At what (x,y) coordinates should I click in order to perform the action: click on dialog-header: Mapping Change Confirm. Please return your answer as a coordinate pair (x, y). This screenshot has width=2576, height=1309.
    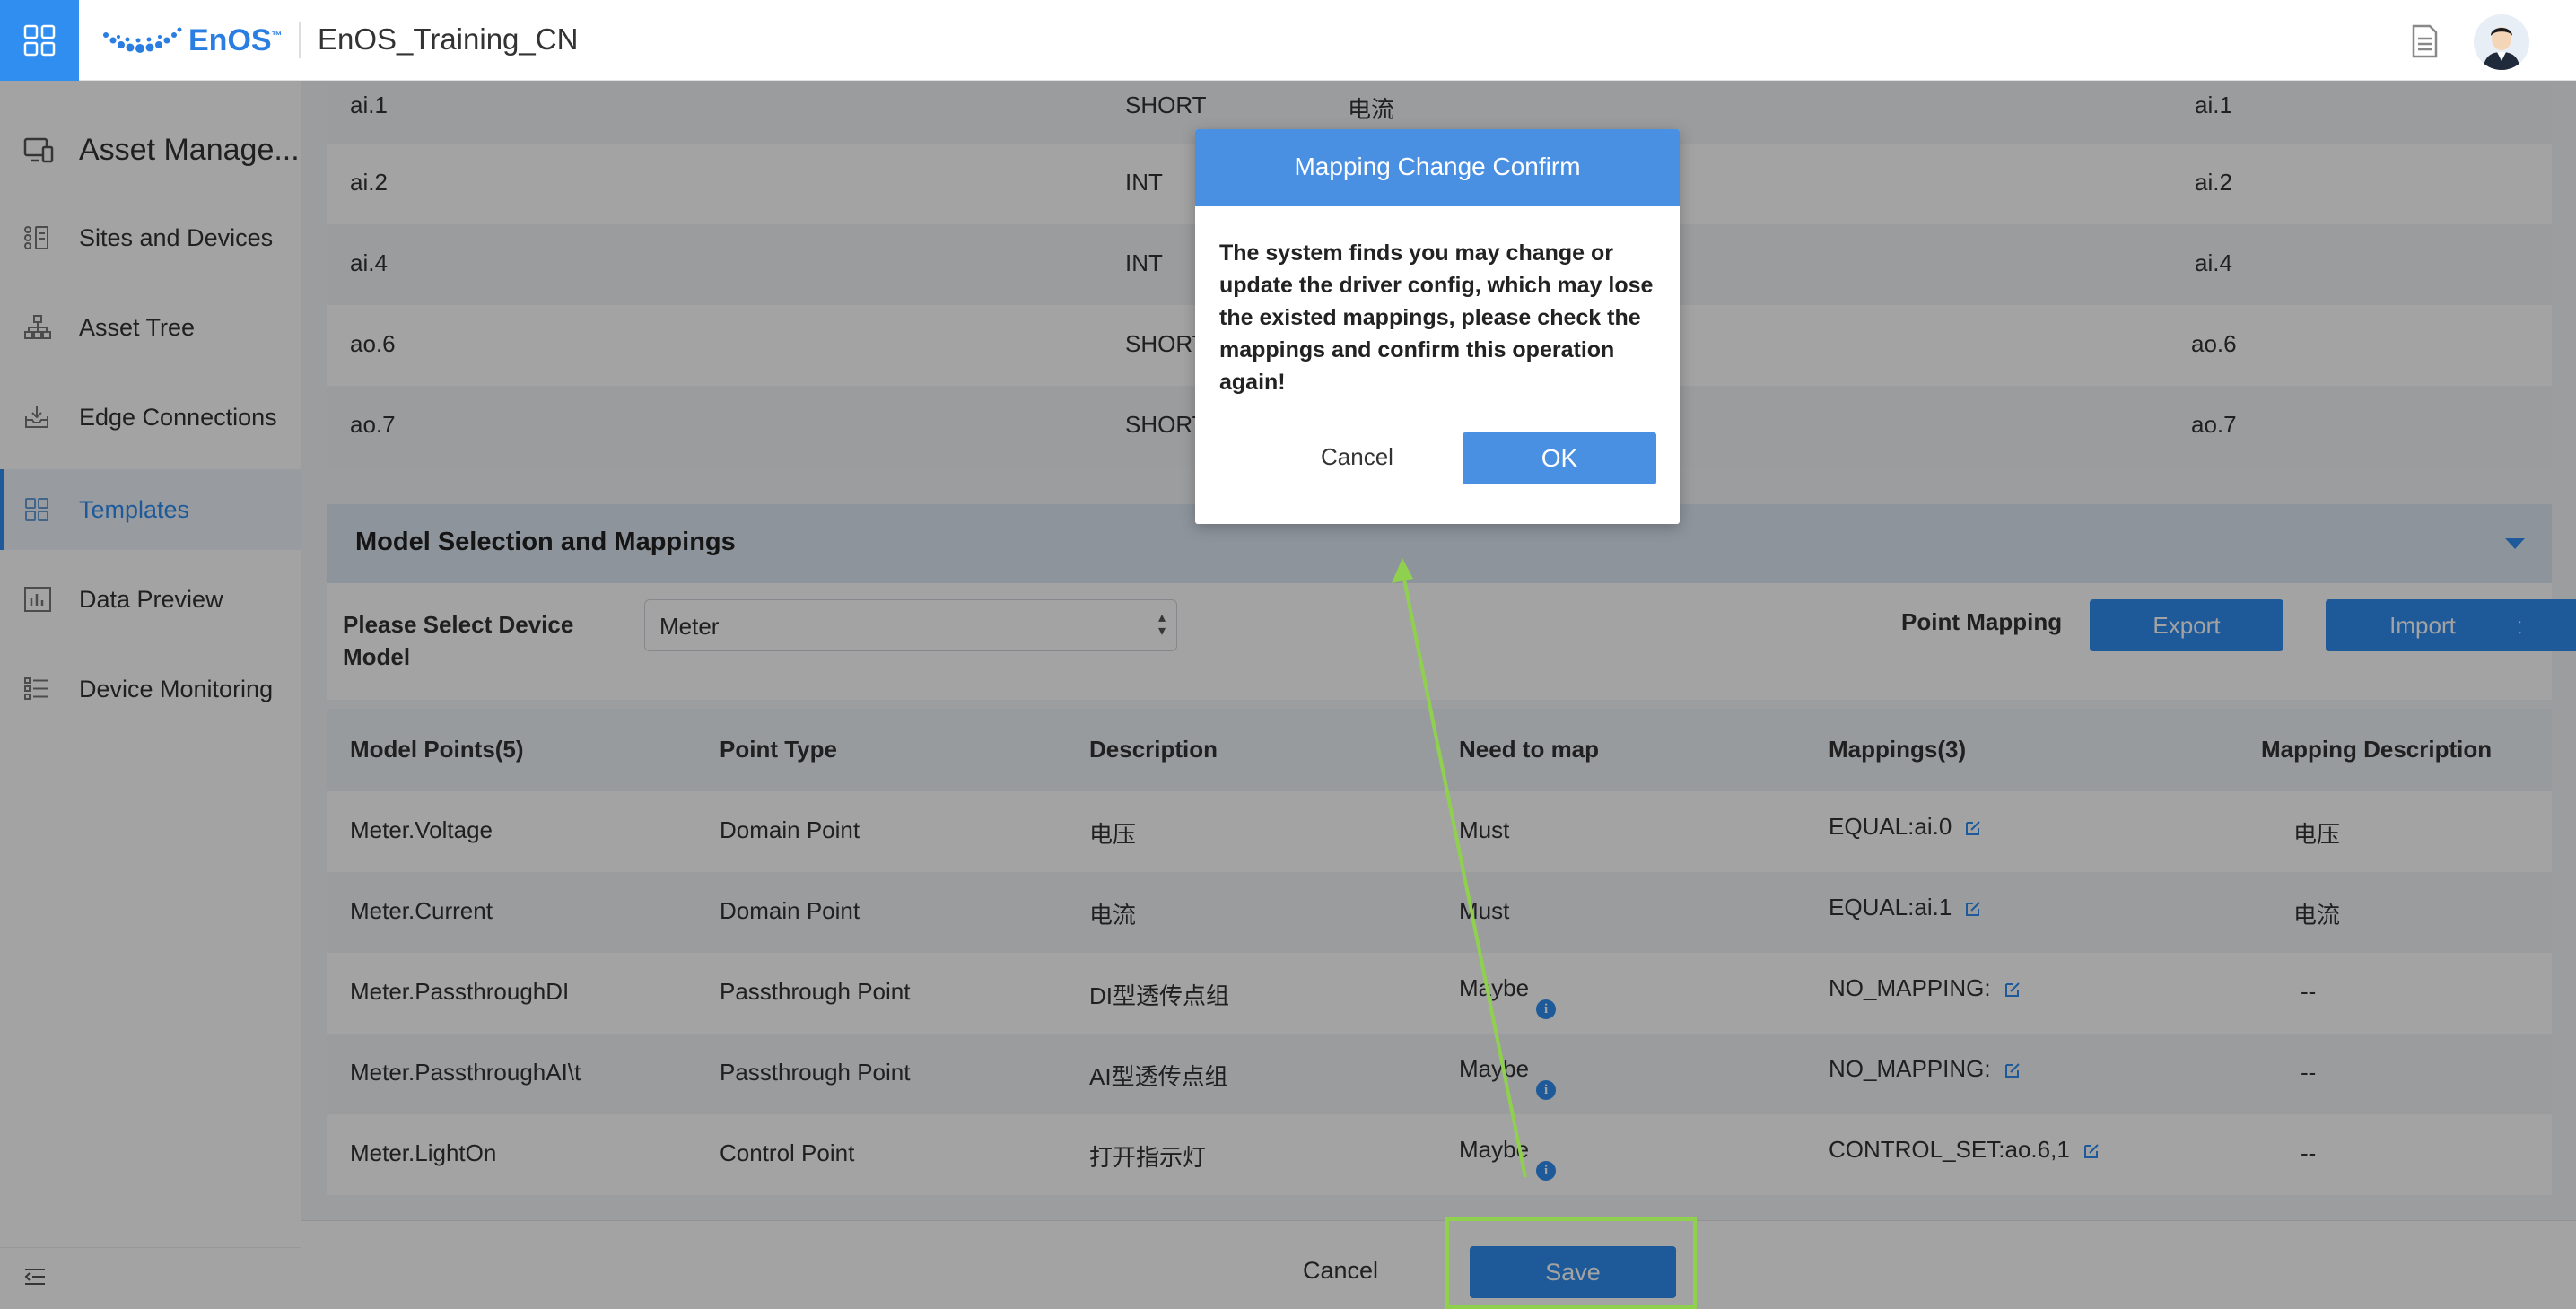
    Looking at the image, I should click on (1437, 167).